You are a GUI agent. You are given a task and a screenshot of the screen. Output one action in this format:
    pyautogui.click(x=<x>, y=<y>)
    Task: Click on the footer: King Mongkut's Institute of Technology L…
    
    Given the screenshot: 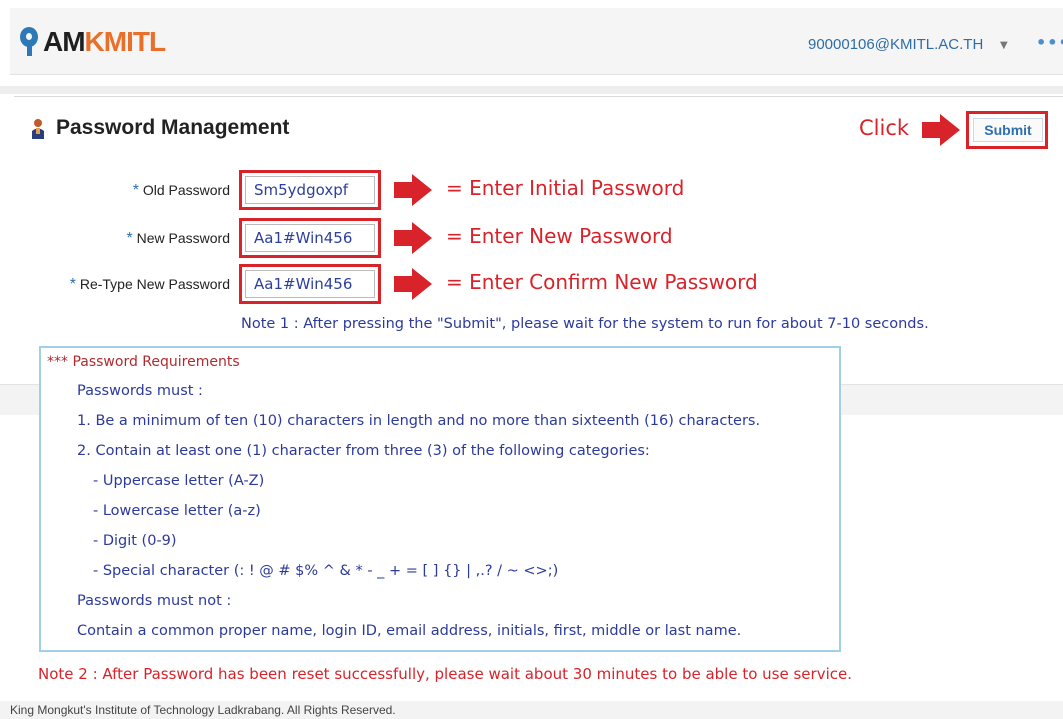 What is the action you would take?
    pyautogui.click(x=531, y=710)
    